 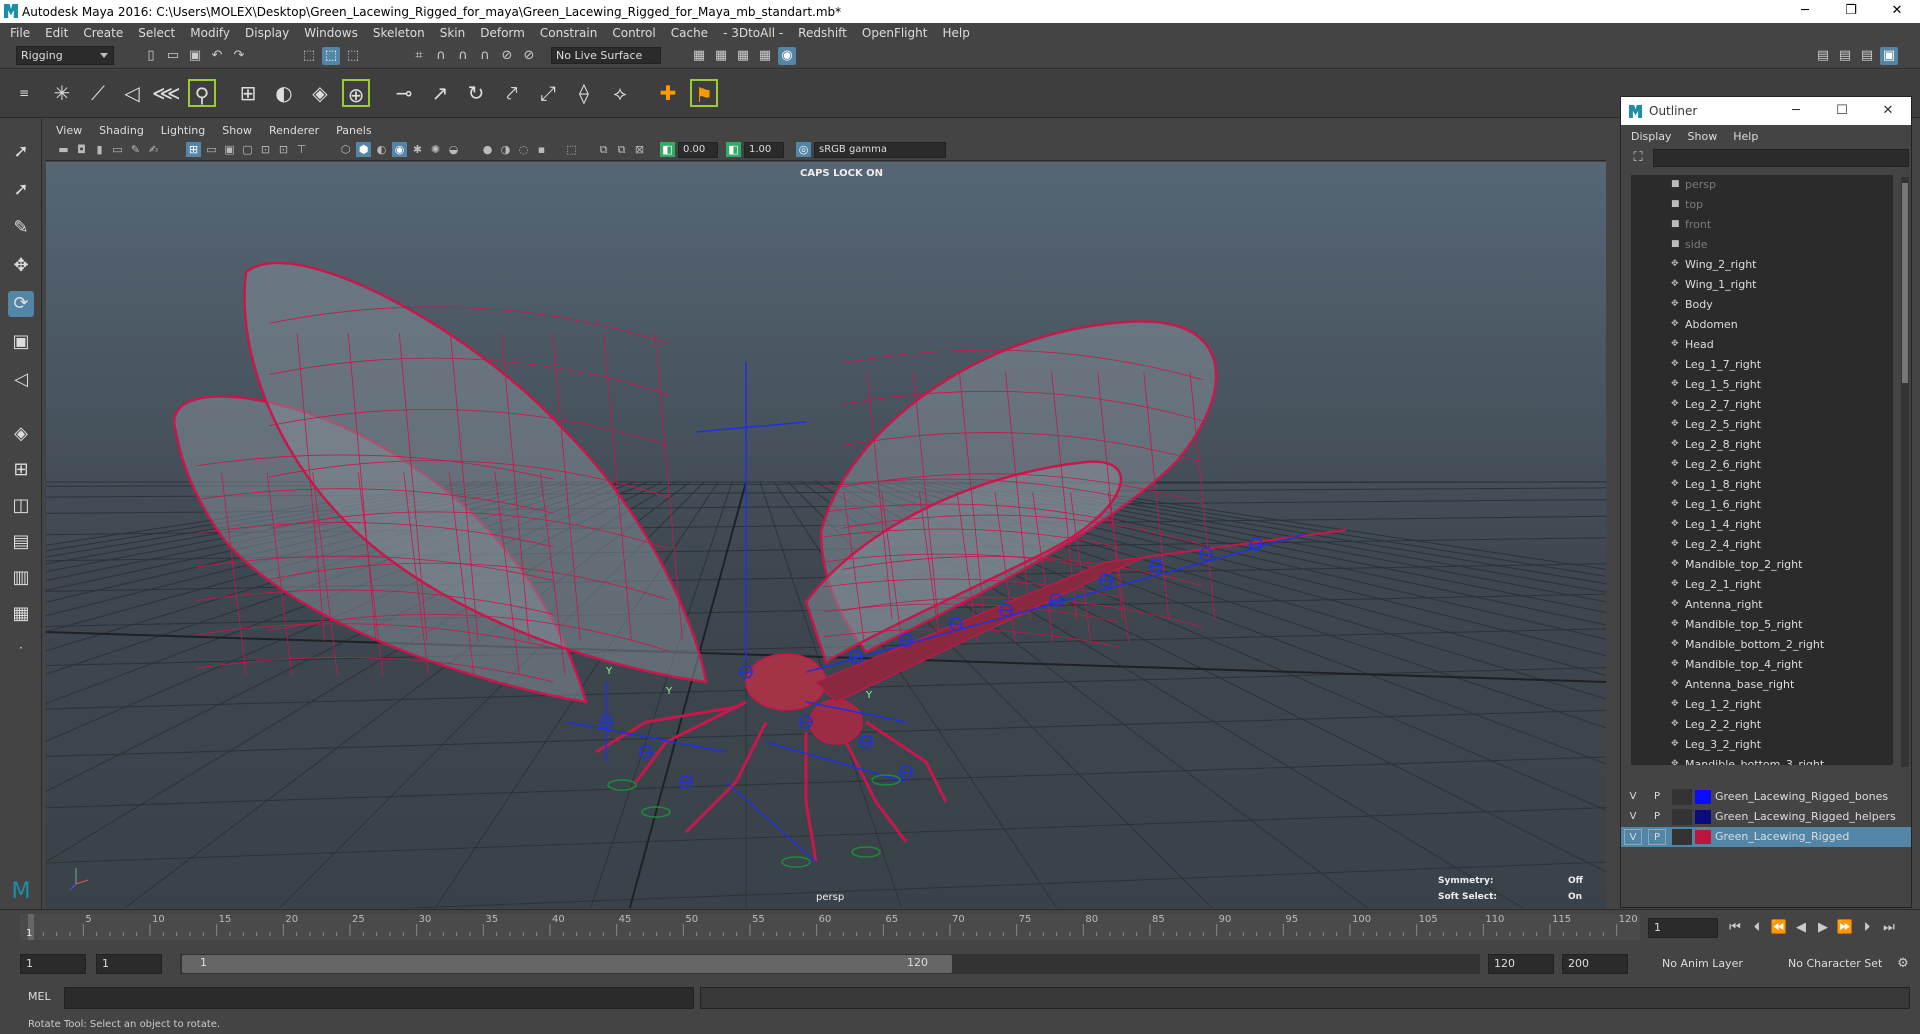 I want to click on ambient-occlusion-icon: ◌, so click(x=523, y=149).